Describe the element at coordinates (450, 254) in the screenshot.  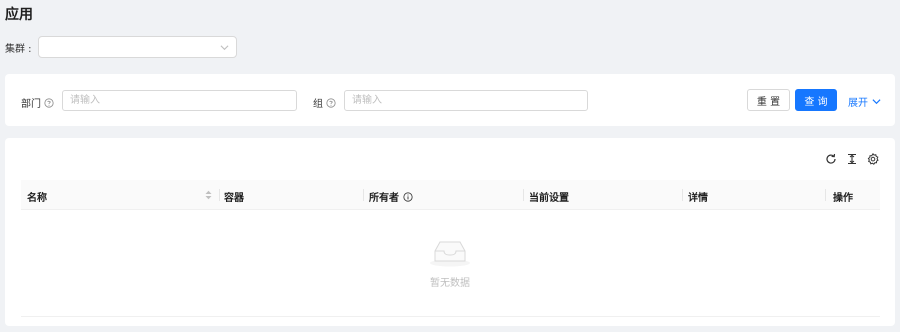
I see `empty-inbox-icon` at that location.